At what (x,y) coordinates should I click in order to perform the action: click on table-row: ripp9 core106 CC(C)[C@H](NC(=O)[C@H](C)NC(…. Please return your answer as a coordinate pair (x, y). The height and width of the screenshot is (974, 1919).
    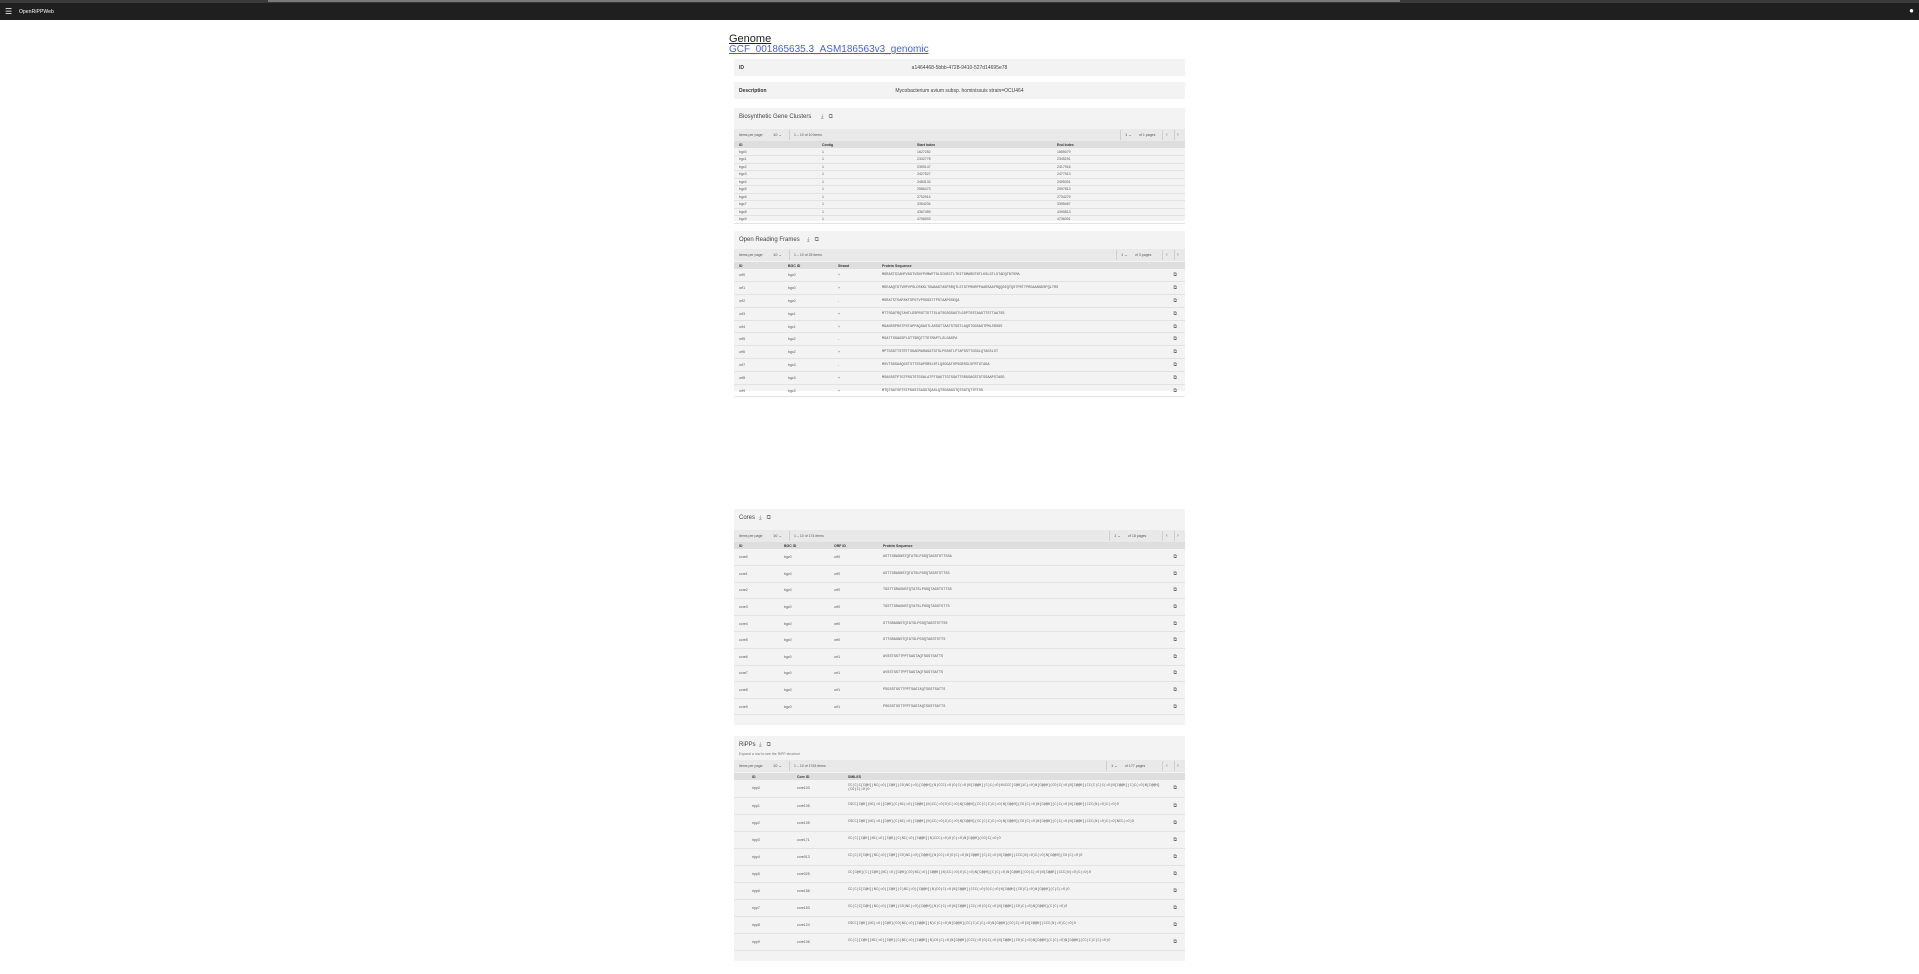
    Looking at the image, I should click on (959, 942).